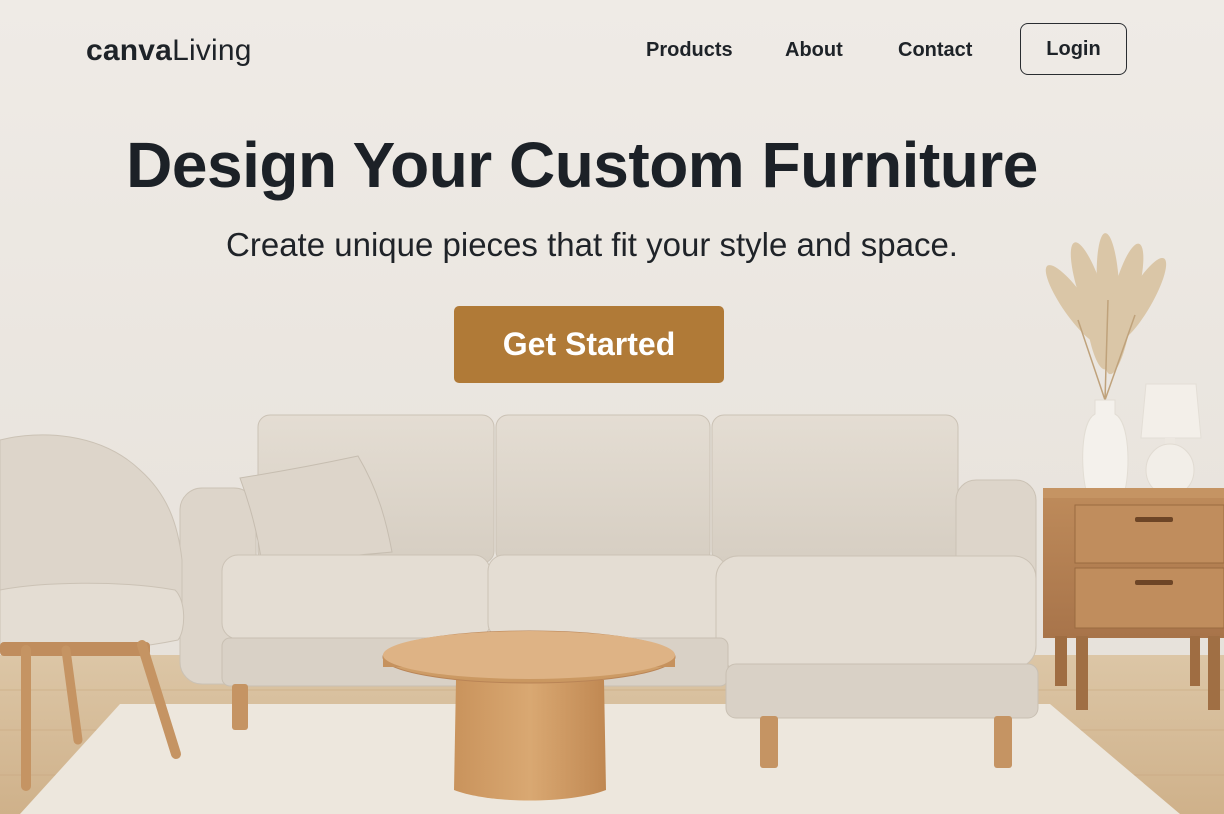  Describe the element at coordinates (689, 50) in the screenshot. I see `nav-products-link: Products` at that location.